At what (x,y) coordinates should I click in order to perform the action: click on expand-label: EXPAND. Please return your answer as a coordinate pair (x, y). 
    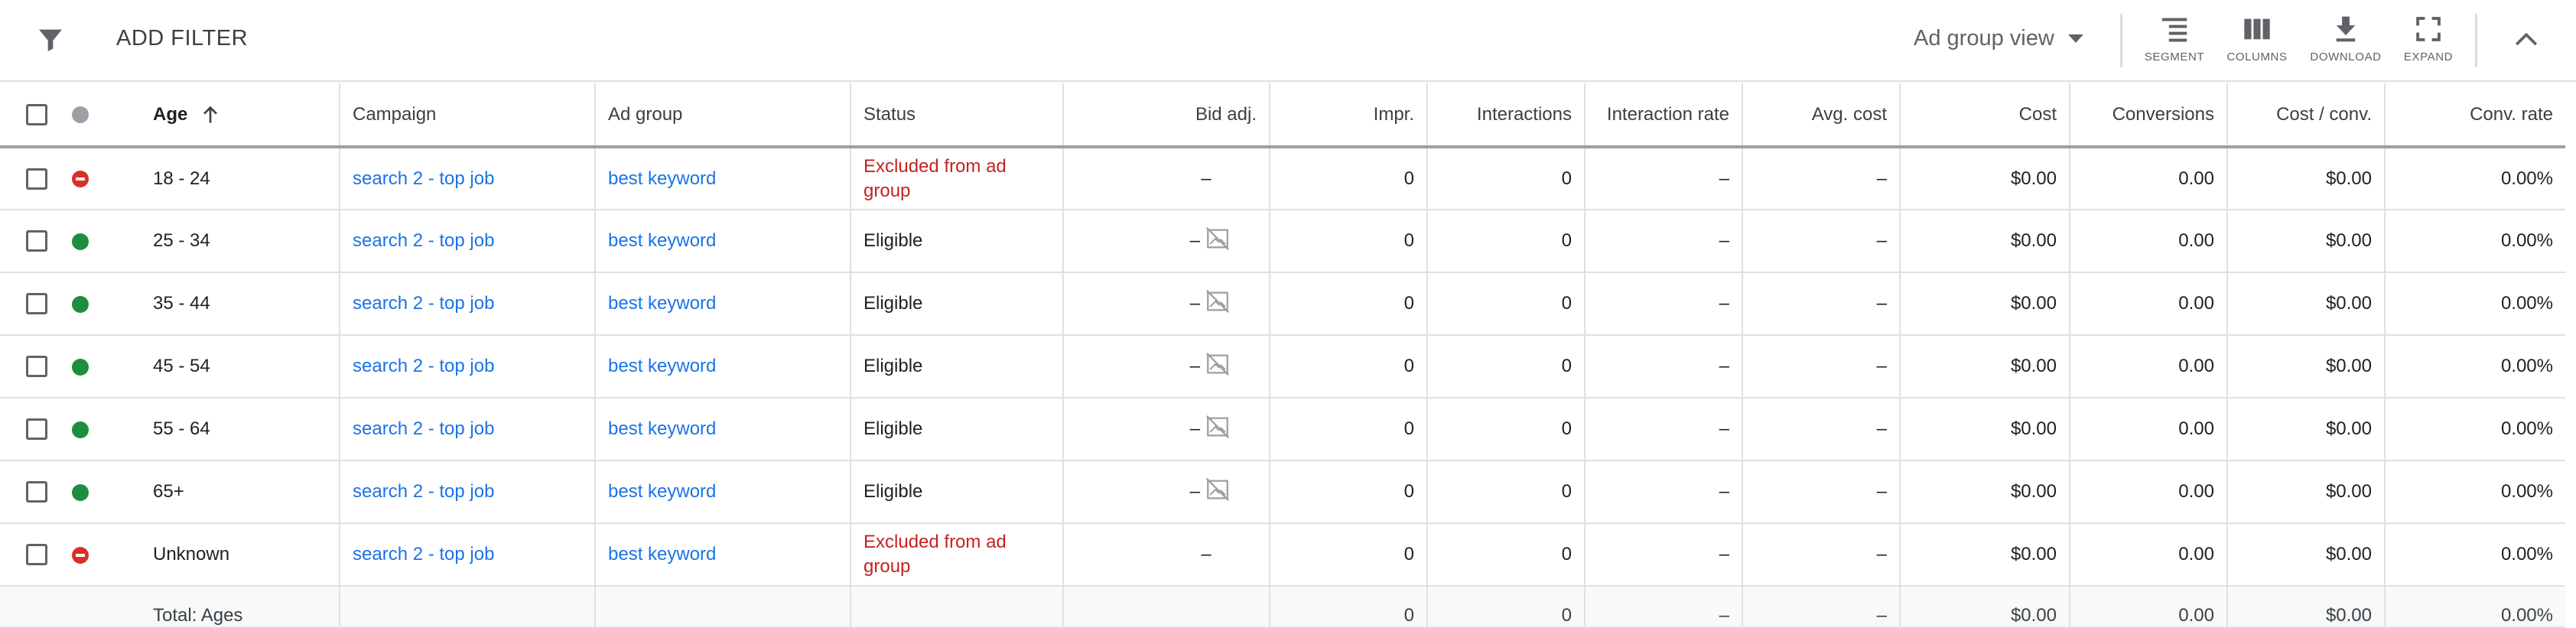
    Looking at the image, I should click on (2428, 56).